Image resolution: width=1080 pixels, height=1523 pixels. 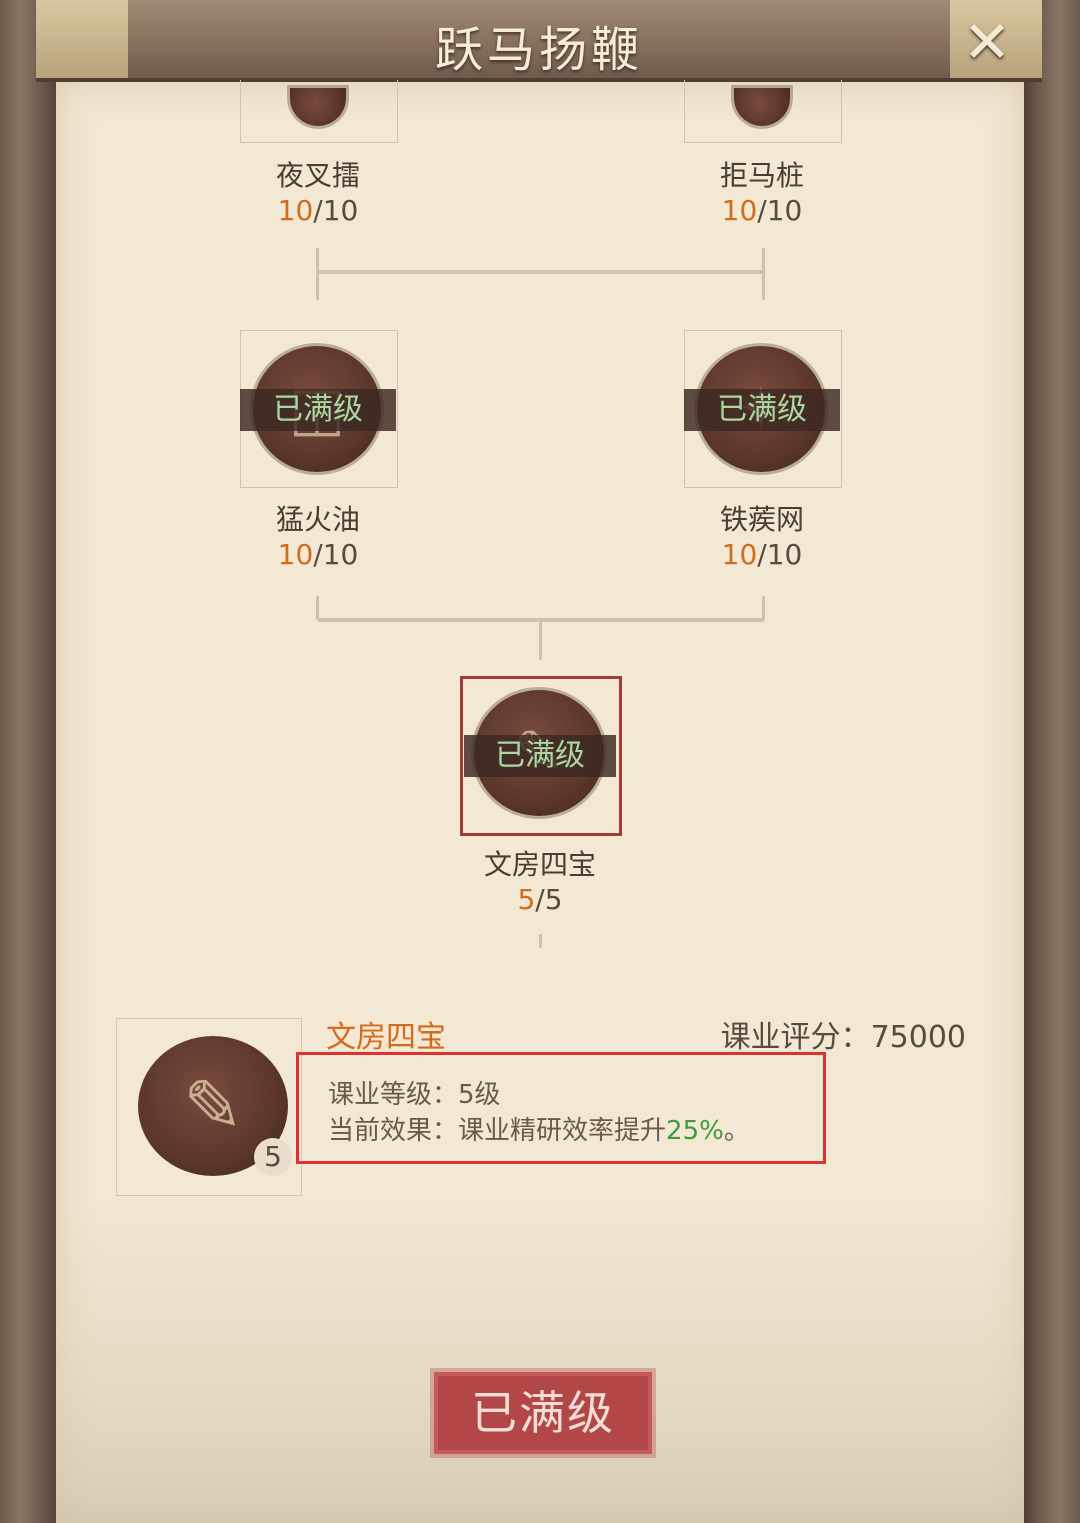 I want to click on node-name-menghuoyou: 猛火油, so click(x=317, y=519).